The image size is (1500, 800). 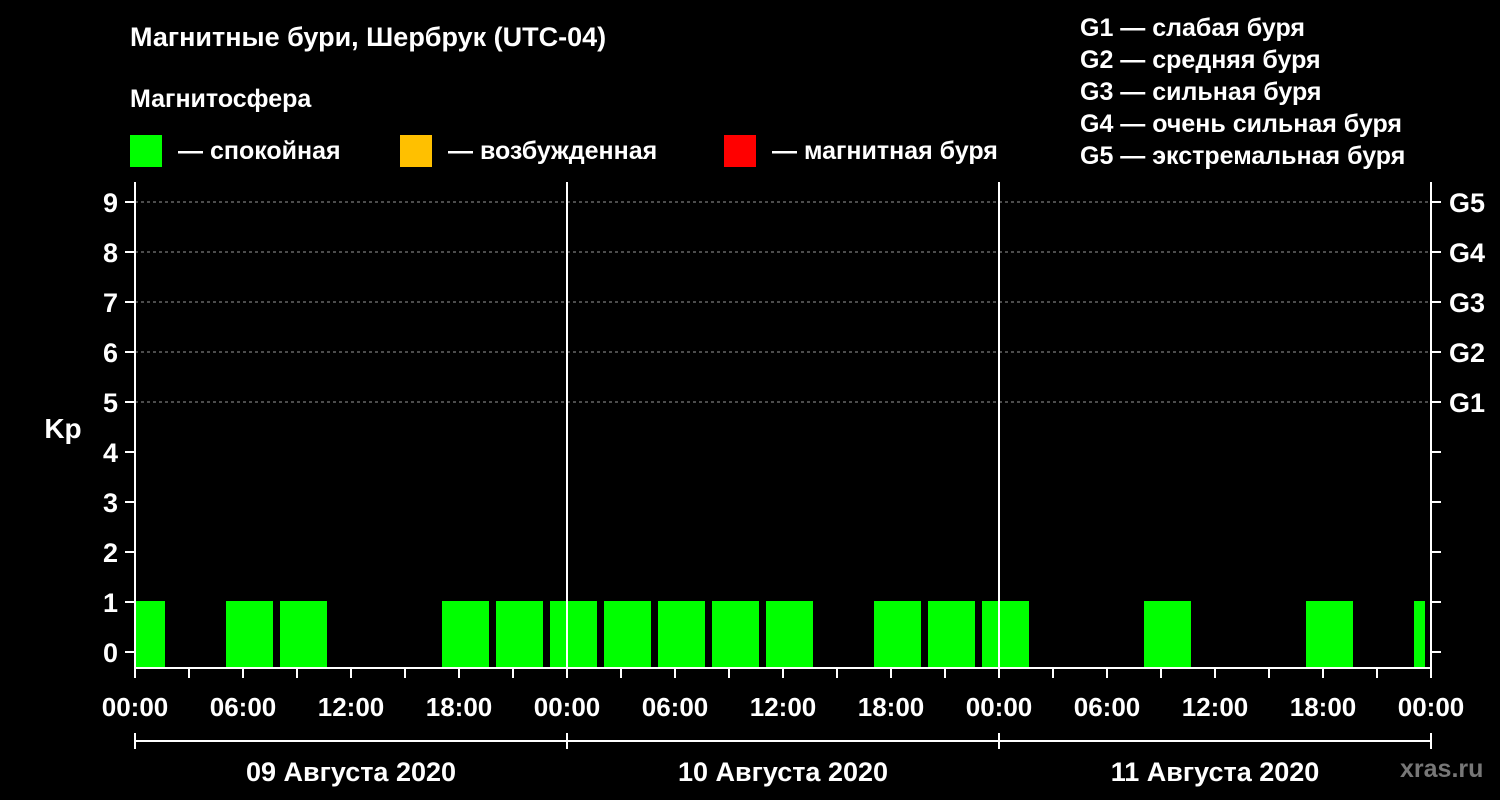 I want to click on g-level-label: G5, so click(x=1467, y=203).